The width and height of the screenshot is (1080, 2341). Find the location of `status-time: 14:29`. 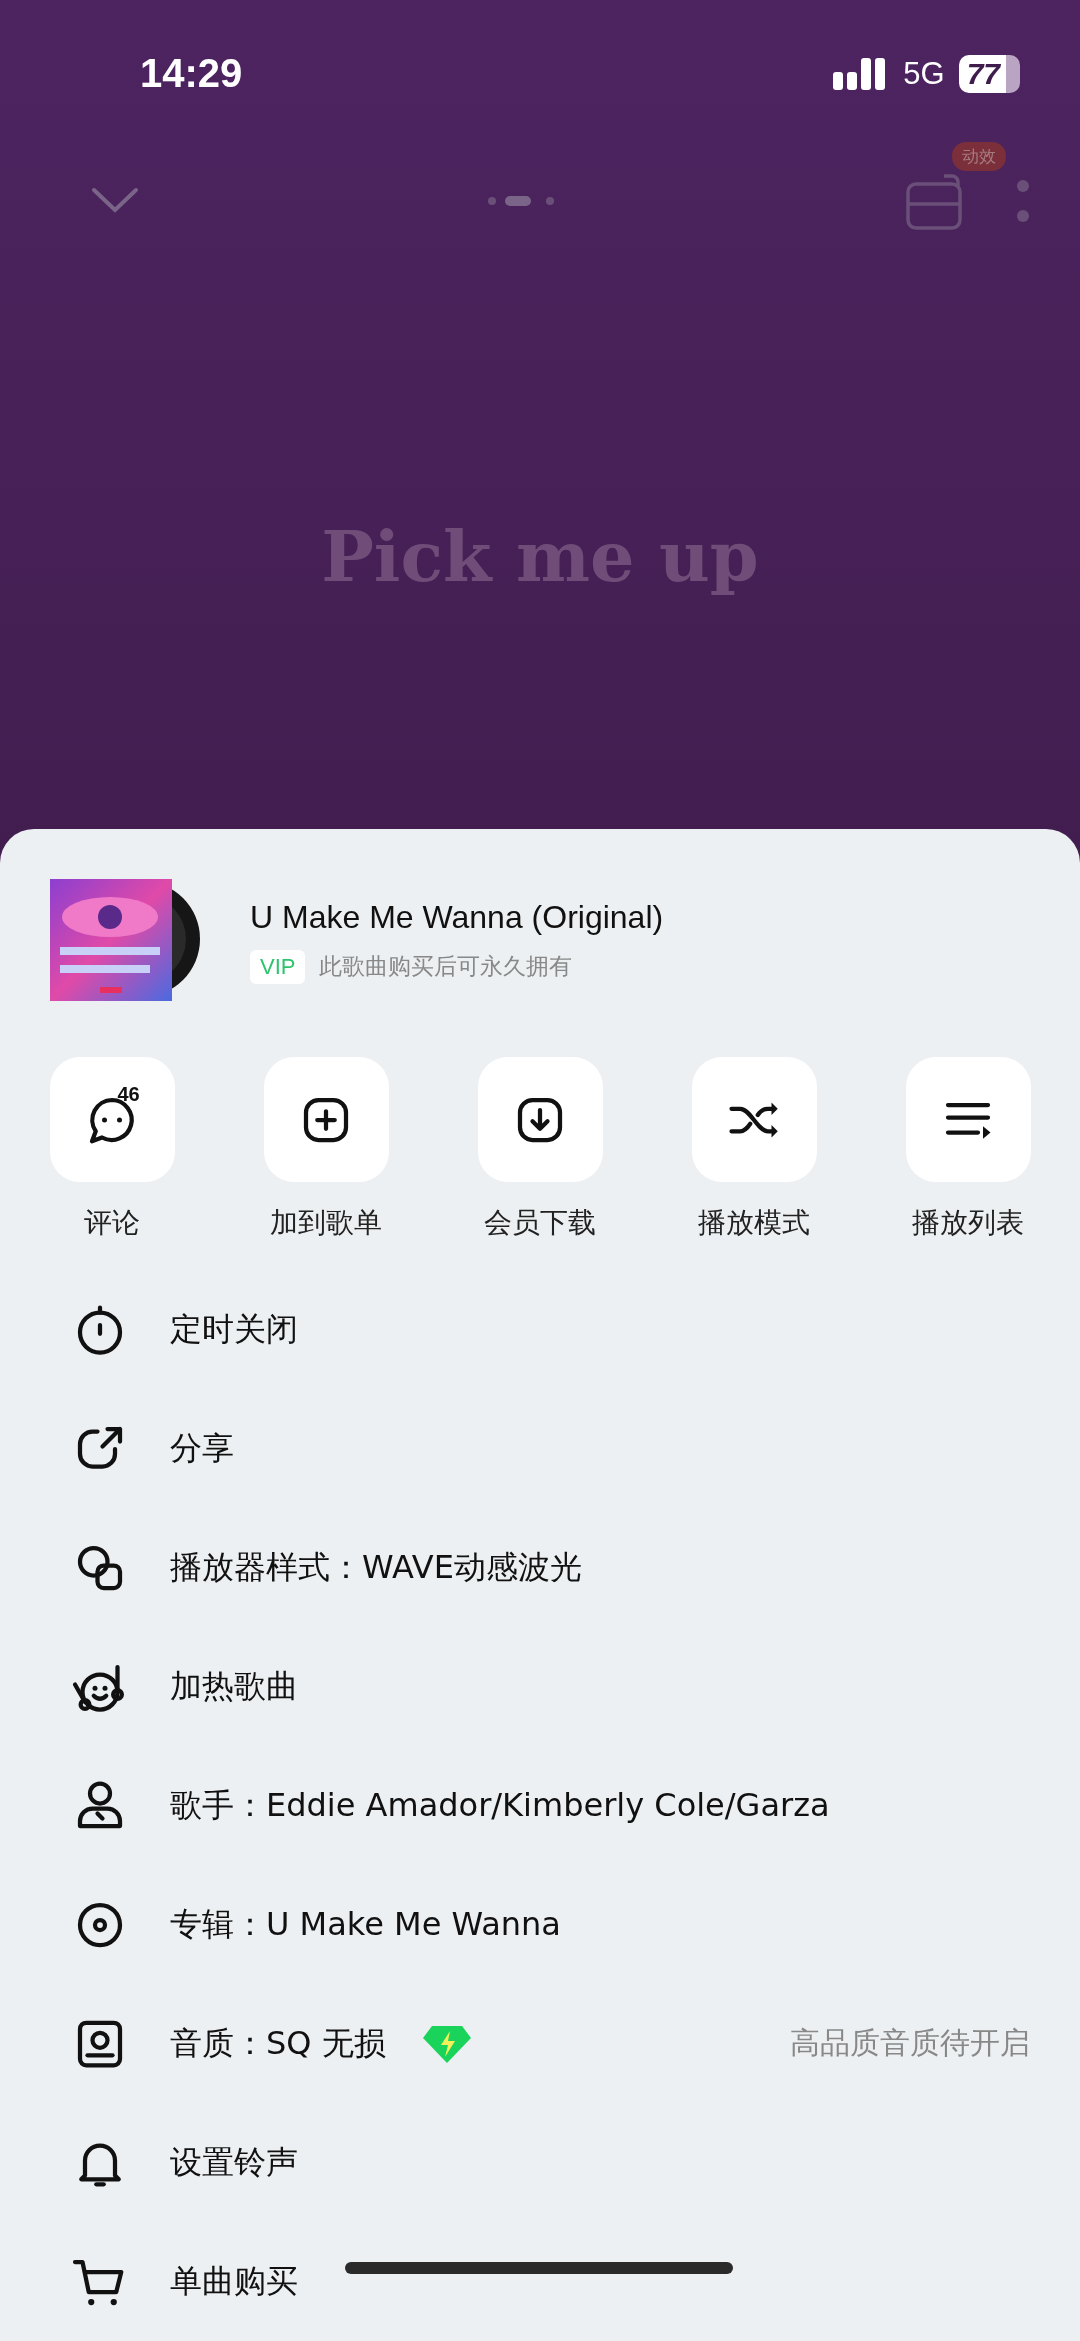

status-time: 14:29 is located at coordinates (191, 74).